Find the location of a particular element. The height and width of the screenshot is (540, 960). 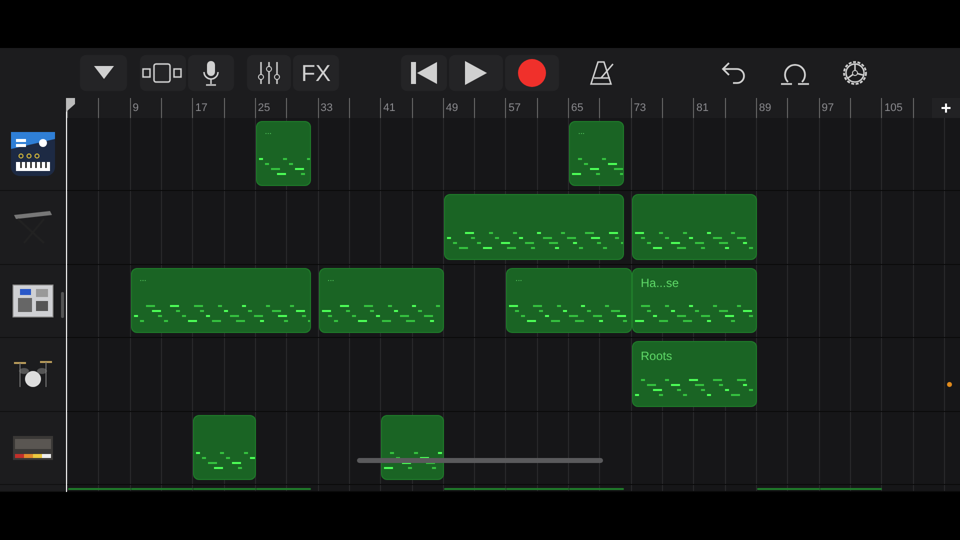

microphone-icon is located at coordinates (211, 73).